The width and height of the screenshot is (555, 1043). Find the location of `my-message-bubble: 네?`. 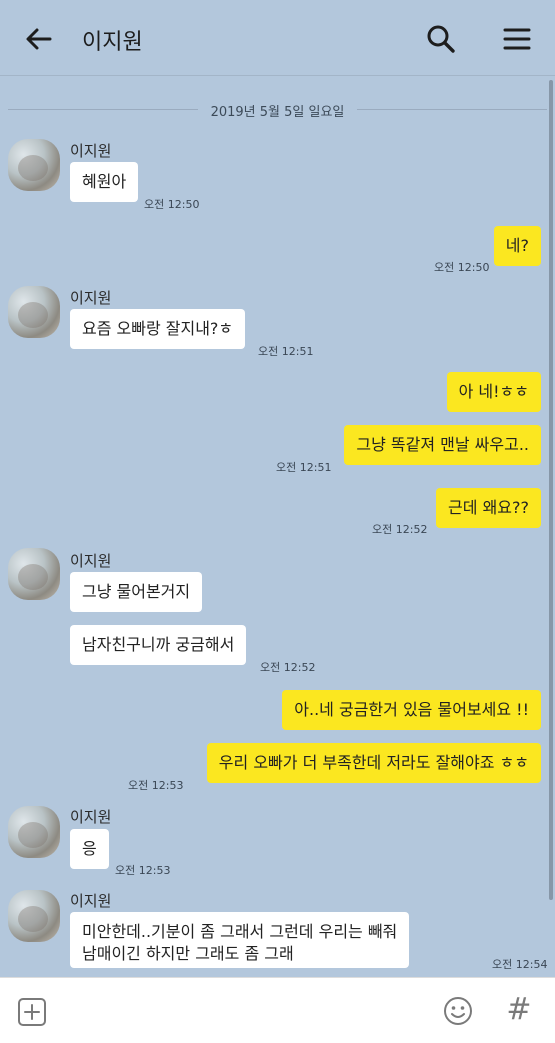

my-message-bubble: 네? is located at coordinates (517, 246).